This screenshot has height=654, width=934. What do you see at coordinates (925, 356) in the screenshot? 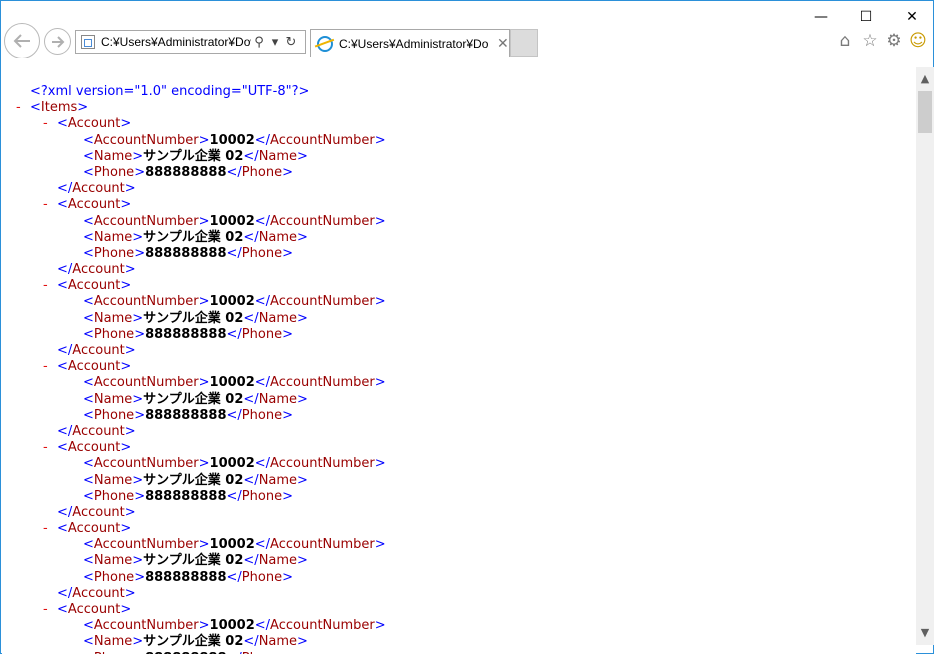
I see `vertical-scrollbar: ▲ ▼` at bounding box center [925, 356].